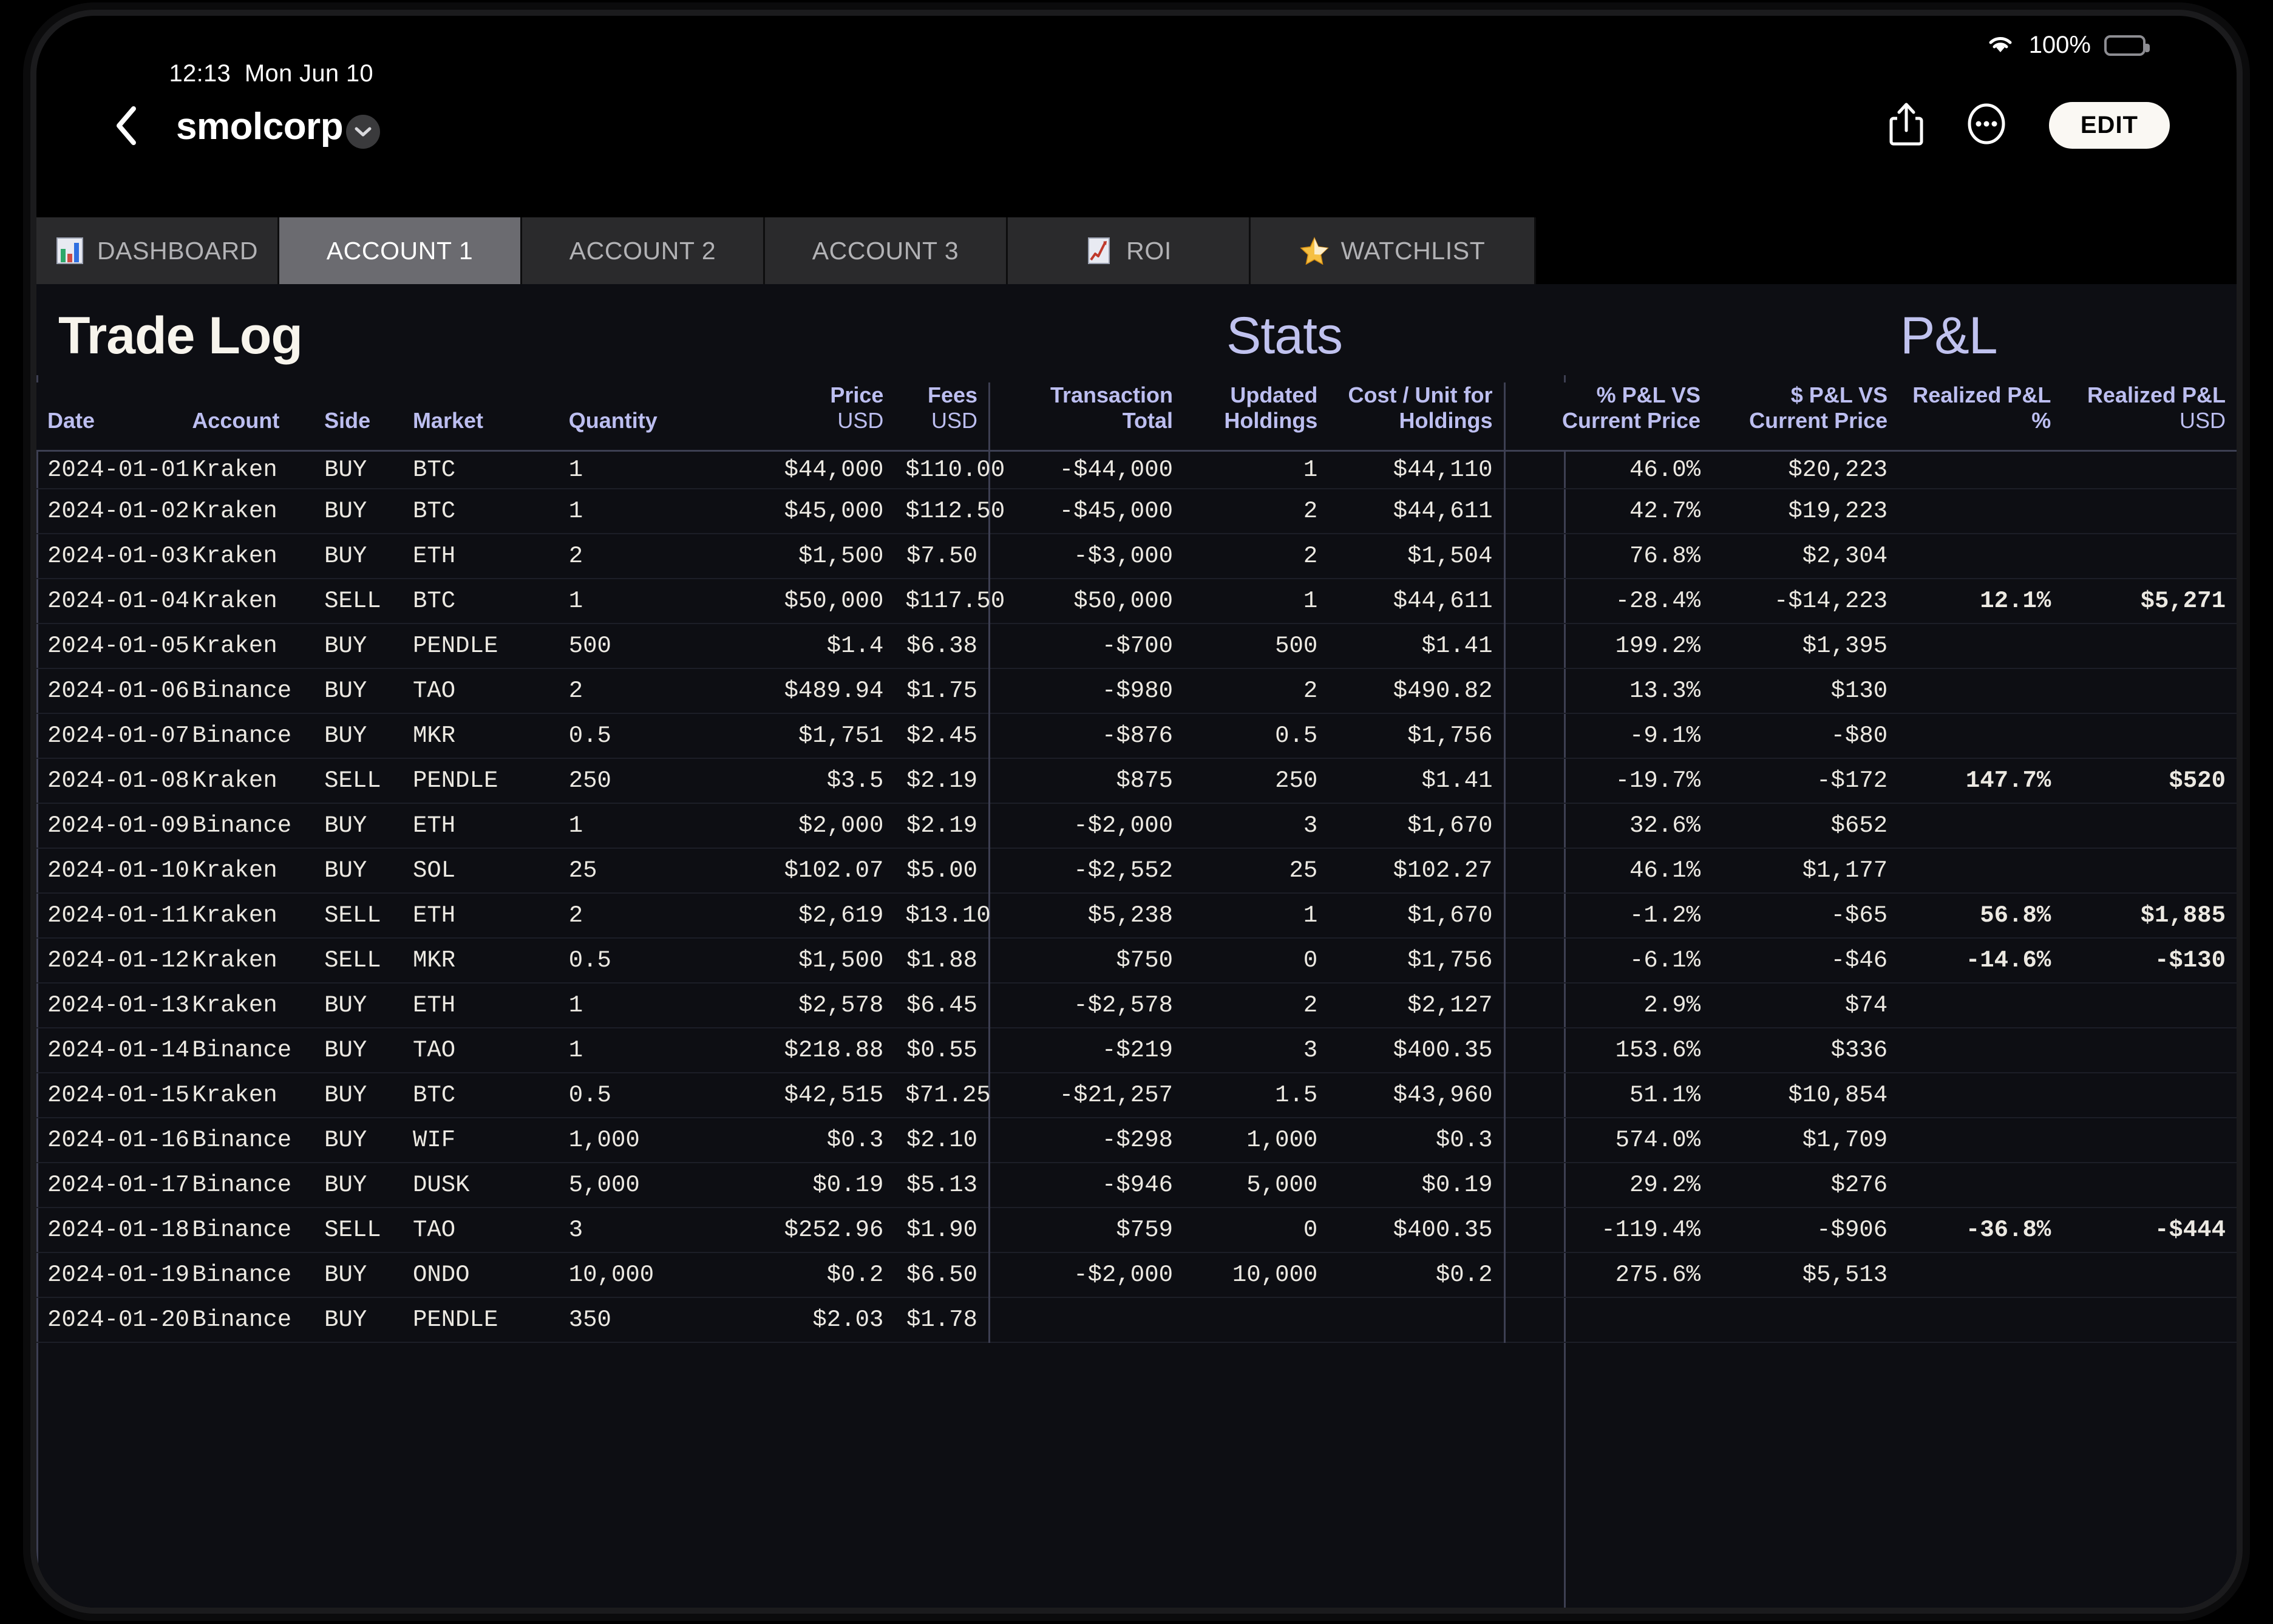 The image size is (2273, 1624). I want to click on cell-date: 2024-01-09, so click(112, 826).